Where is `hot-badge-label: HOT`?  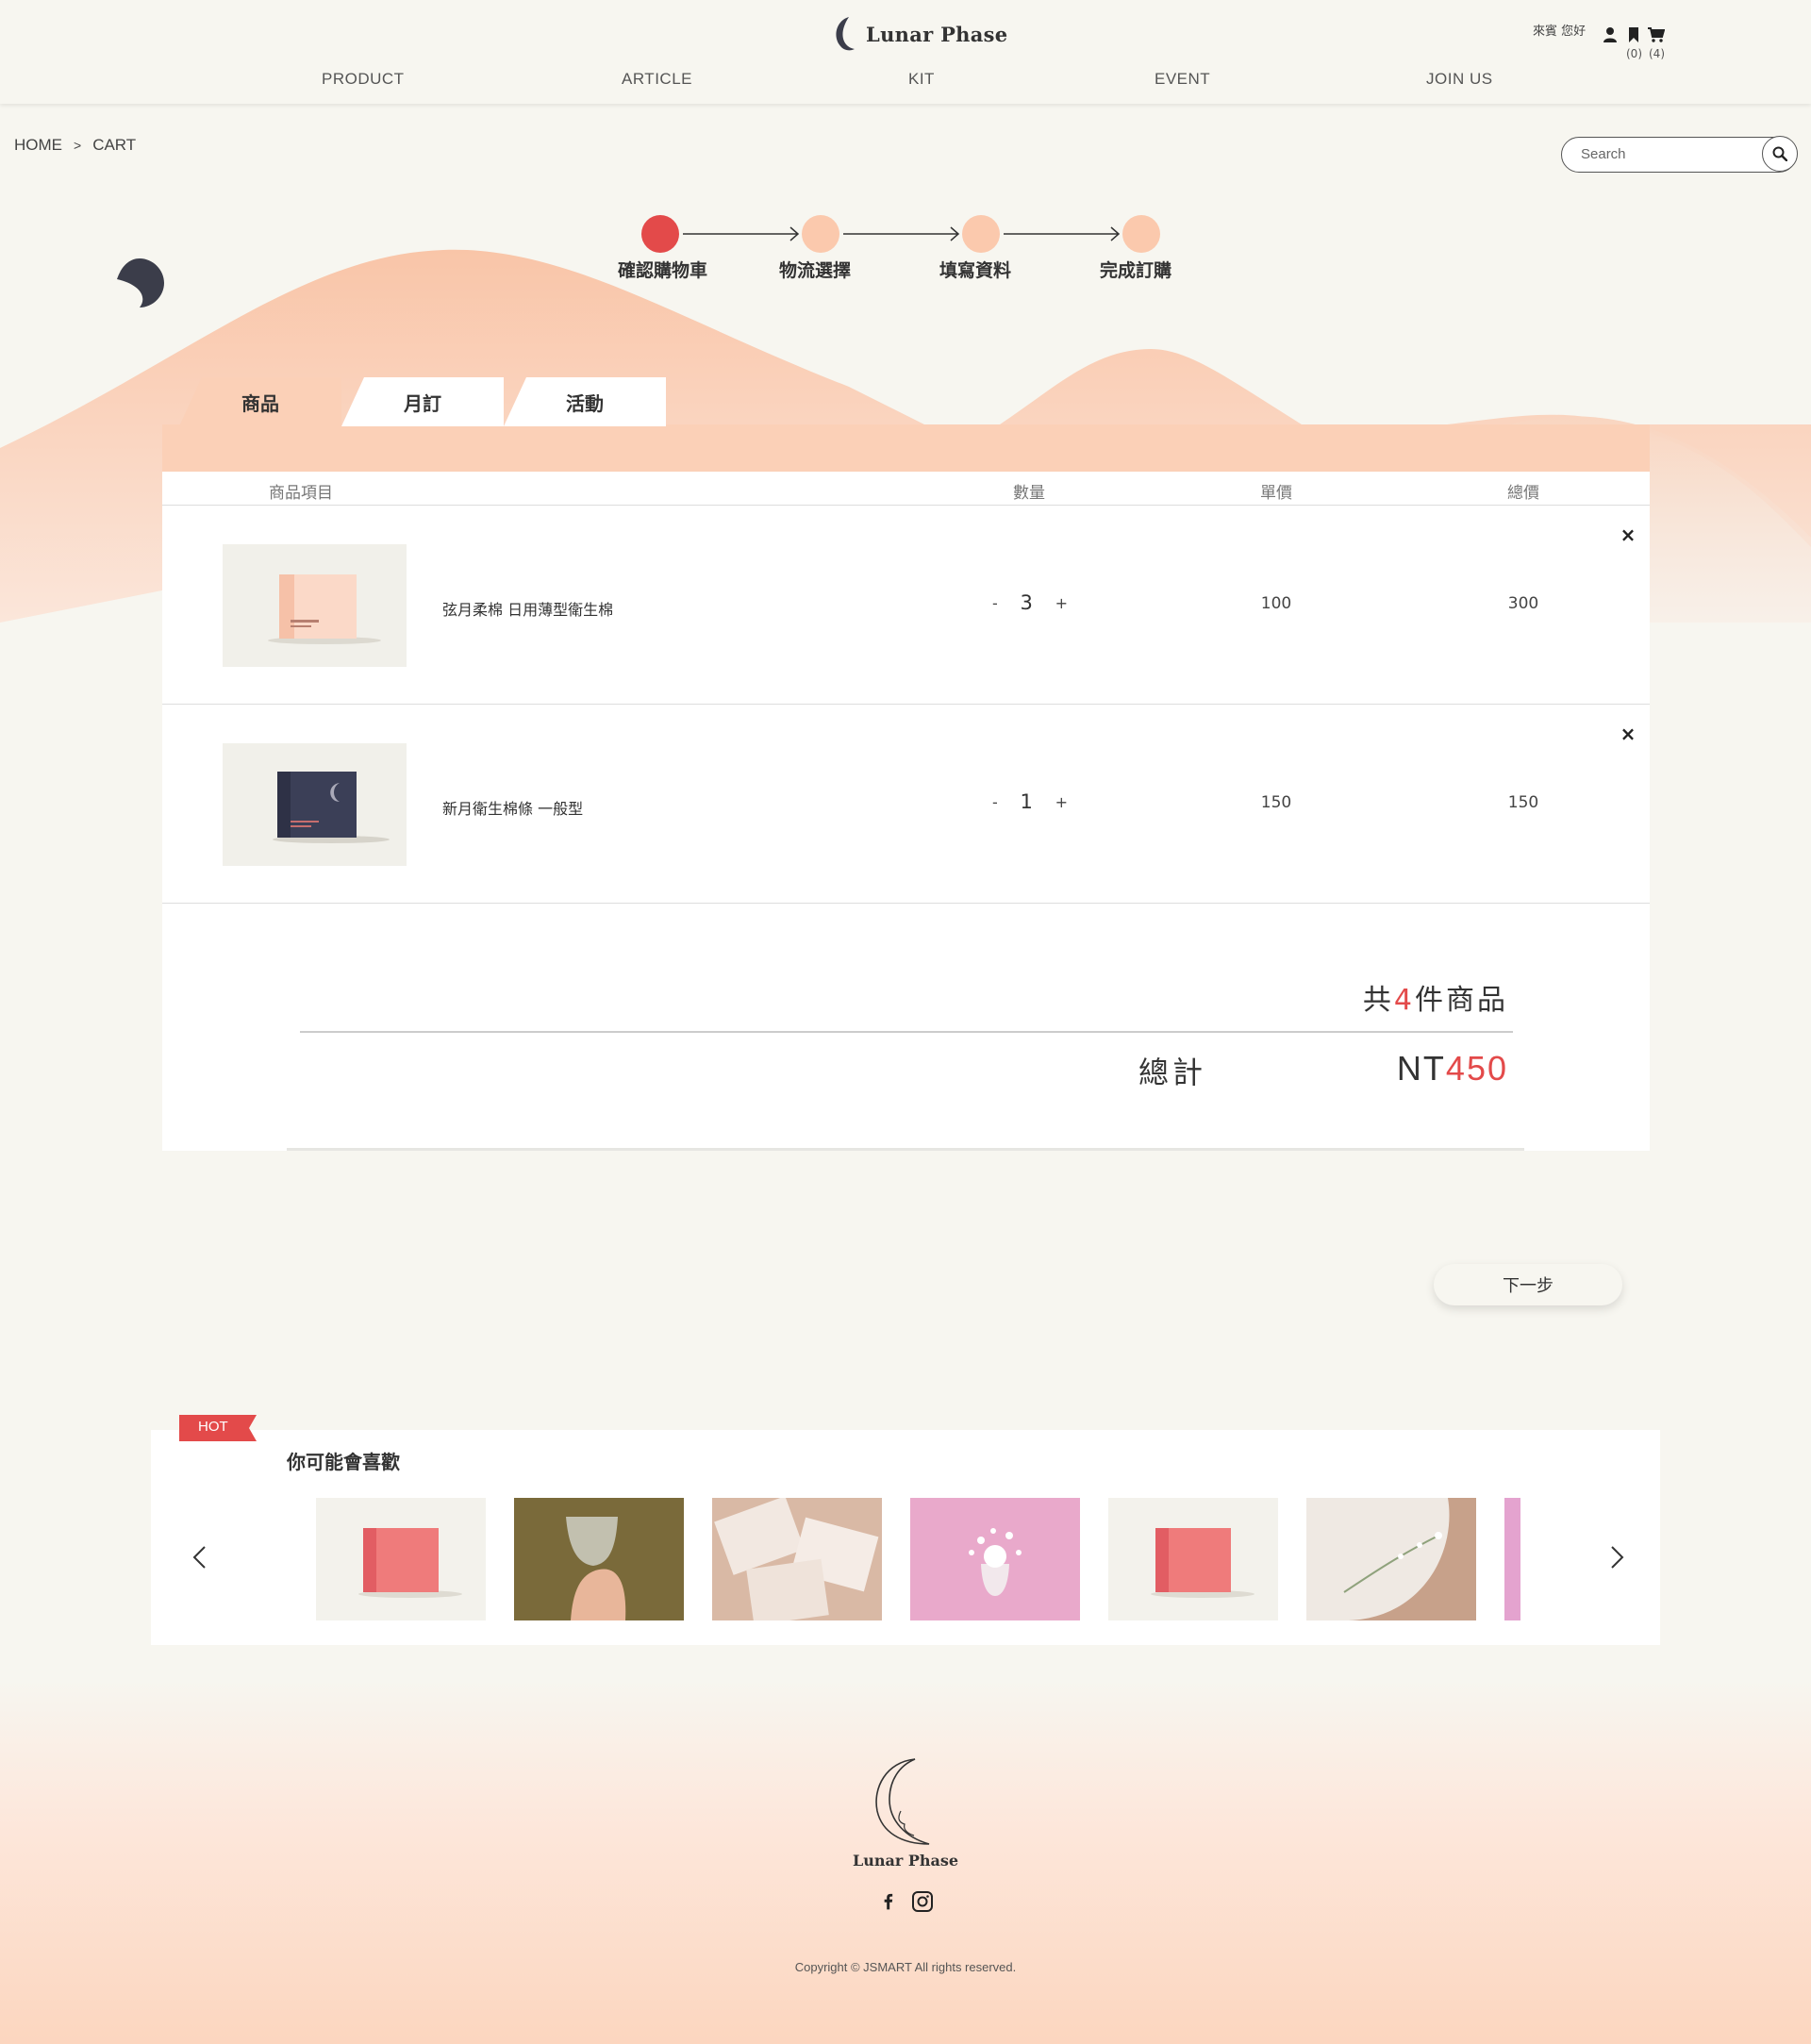 hot-badge-label: HOT is located at coordinates (213, 1427).